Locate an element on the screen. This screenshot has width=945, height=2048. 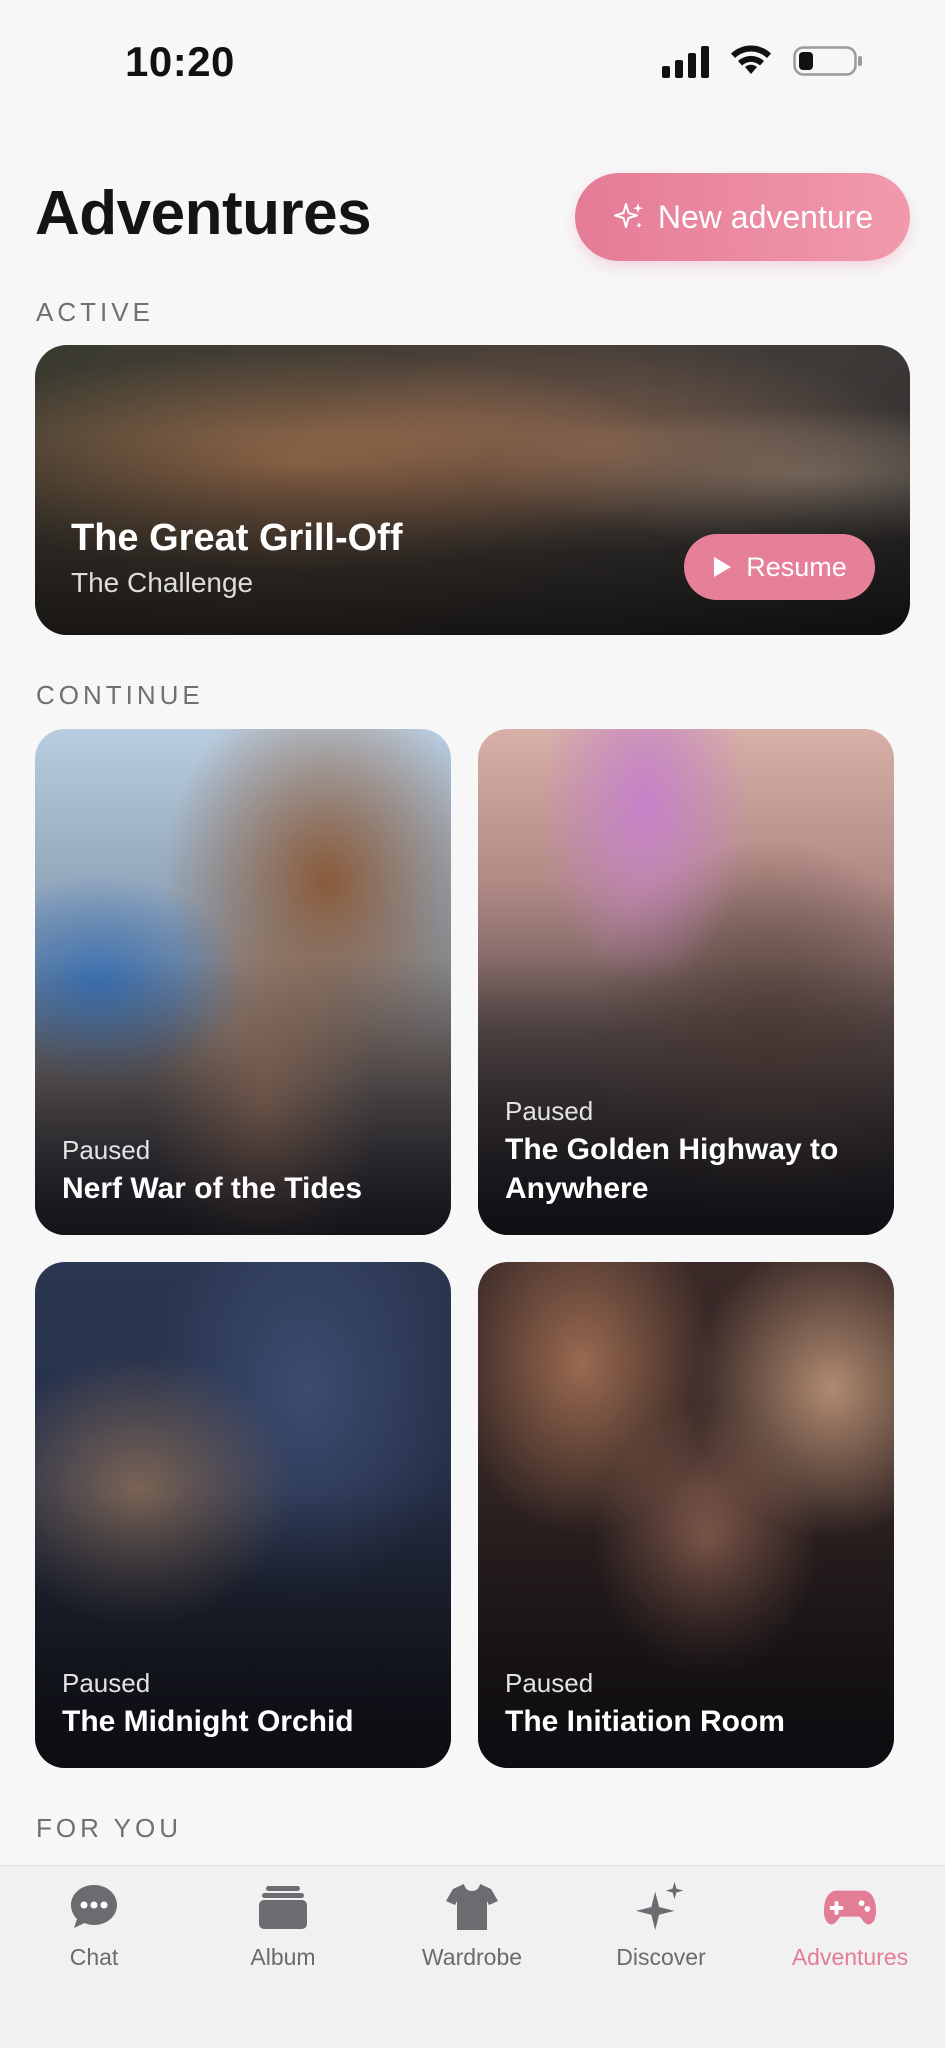
adventure-card: Paused The Midnight Orchid is located at coordinates (243, 1515).